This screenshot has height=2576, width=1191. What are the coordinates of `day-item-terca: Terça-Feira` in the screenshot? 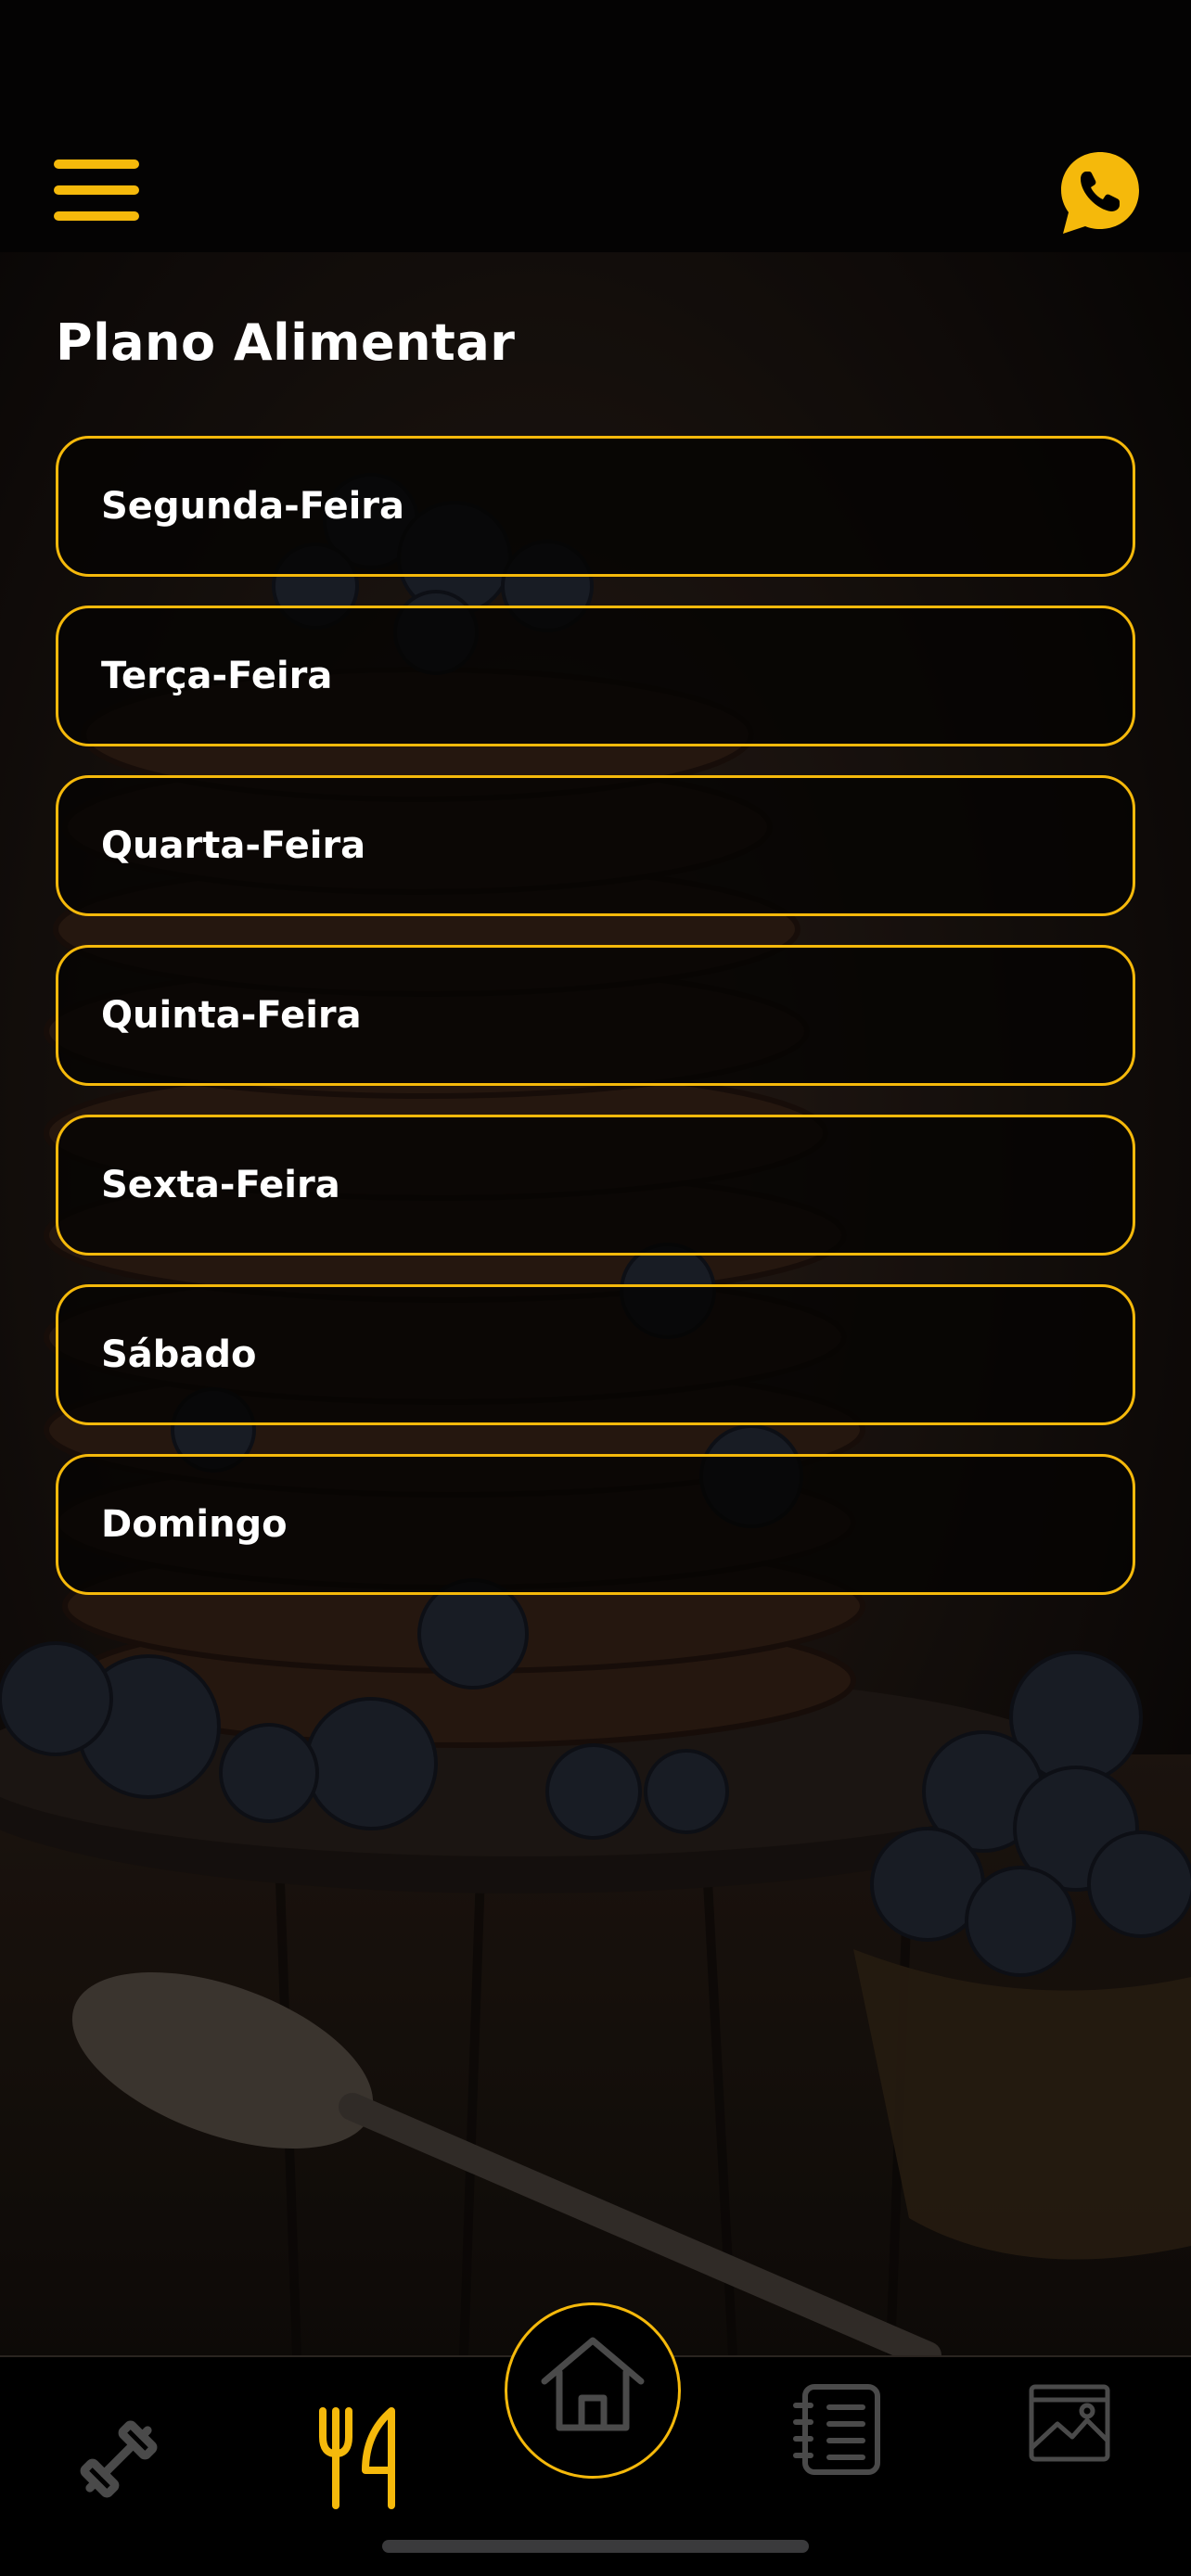 It's located at (595, 676).